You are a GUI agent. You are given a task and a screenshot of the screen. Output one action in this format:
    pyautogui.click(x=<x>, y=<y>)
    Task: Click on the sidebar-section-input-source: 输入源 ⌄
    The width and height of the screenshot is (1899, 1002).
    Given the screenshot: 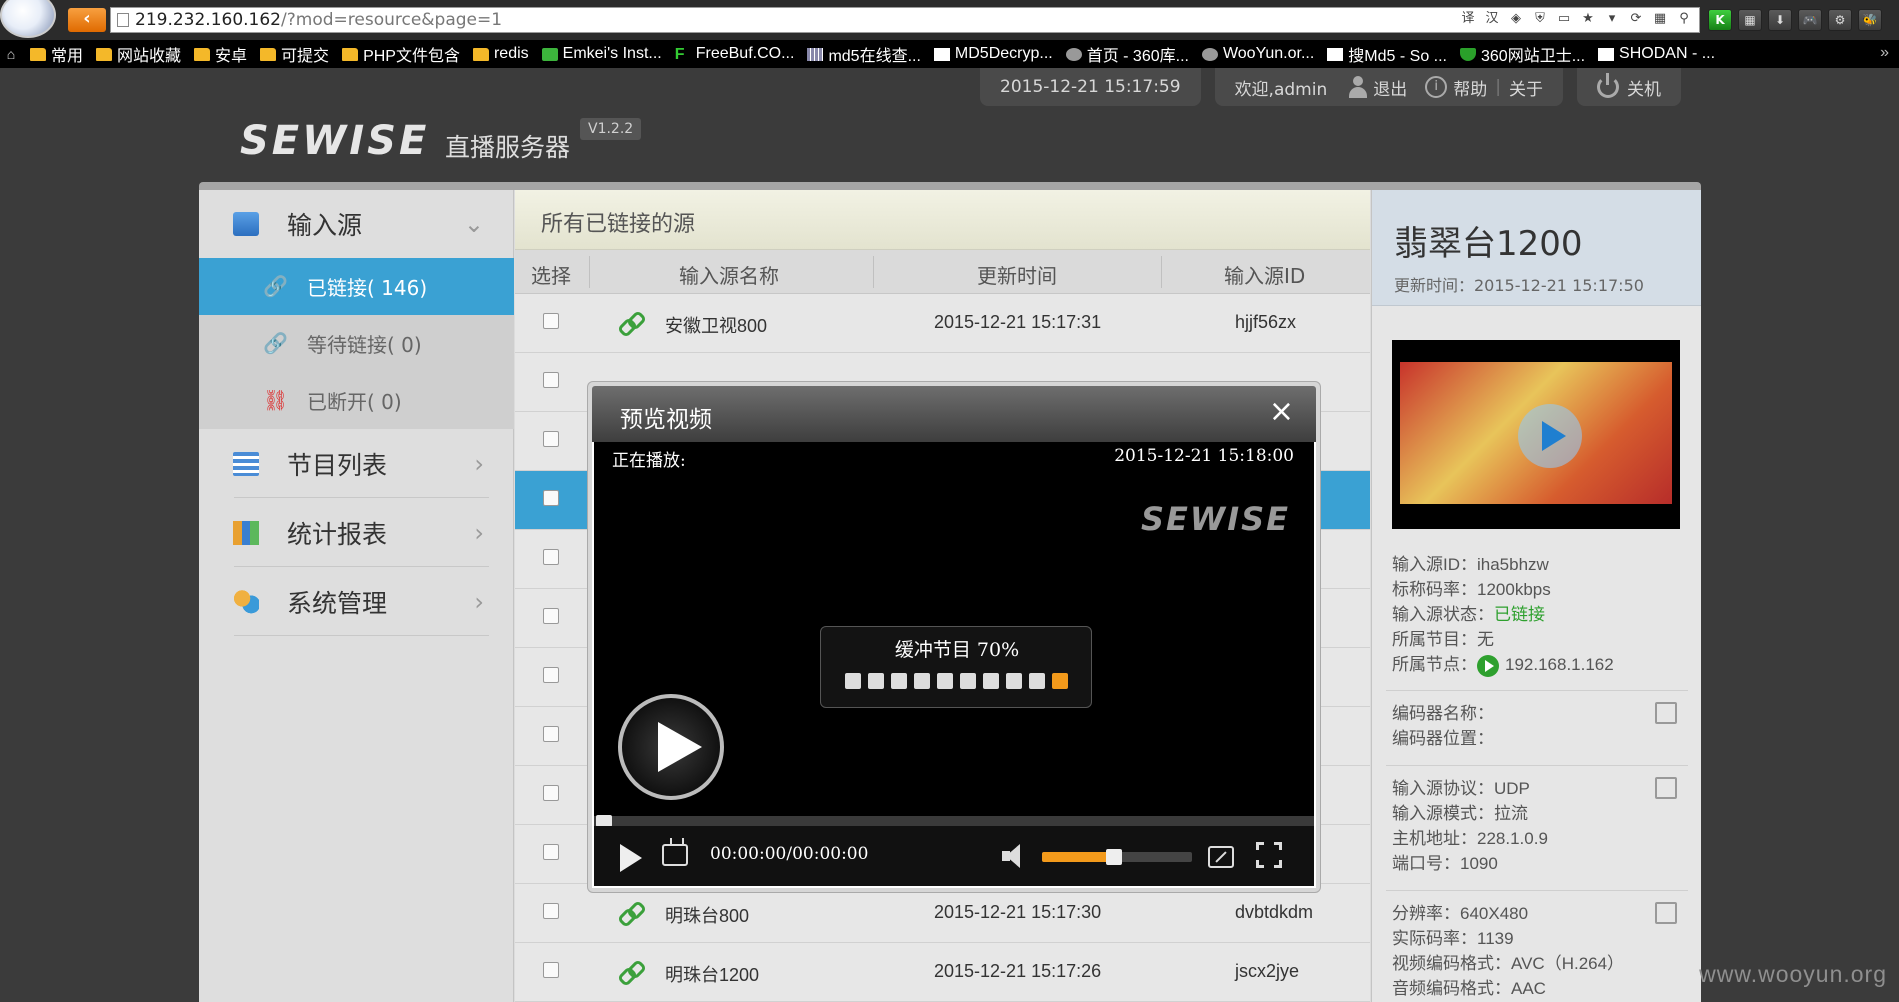 What is the action you would take?
    pyautogui.click(x=356, y=224)
    